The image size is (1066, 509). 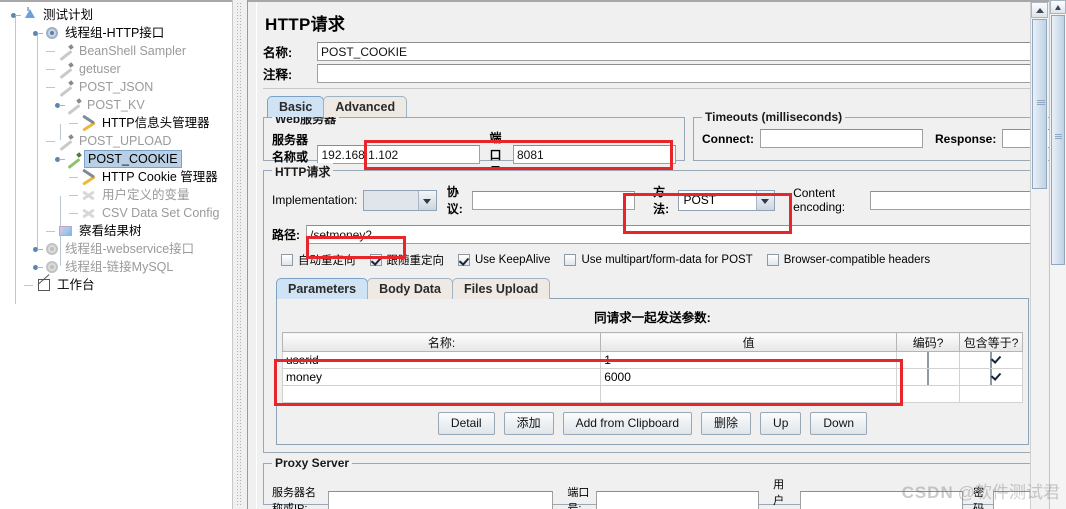 What do you see at coordinates (951, 200) in the screenshot?
I see `content-encoding-input` at bounding box center [951, 200].